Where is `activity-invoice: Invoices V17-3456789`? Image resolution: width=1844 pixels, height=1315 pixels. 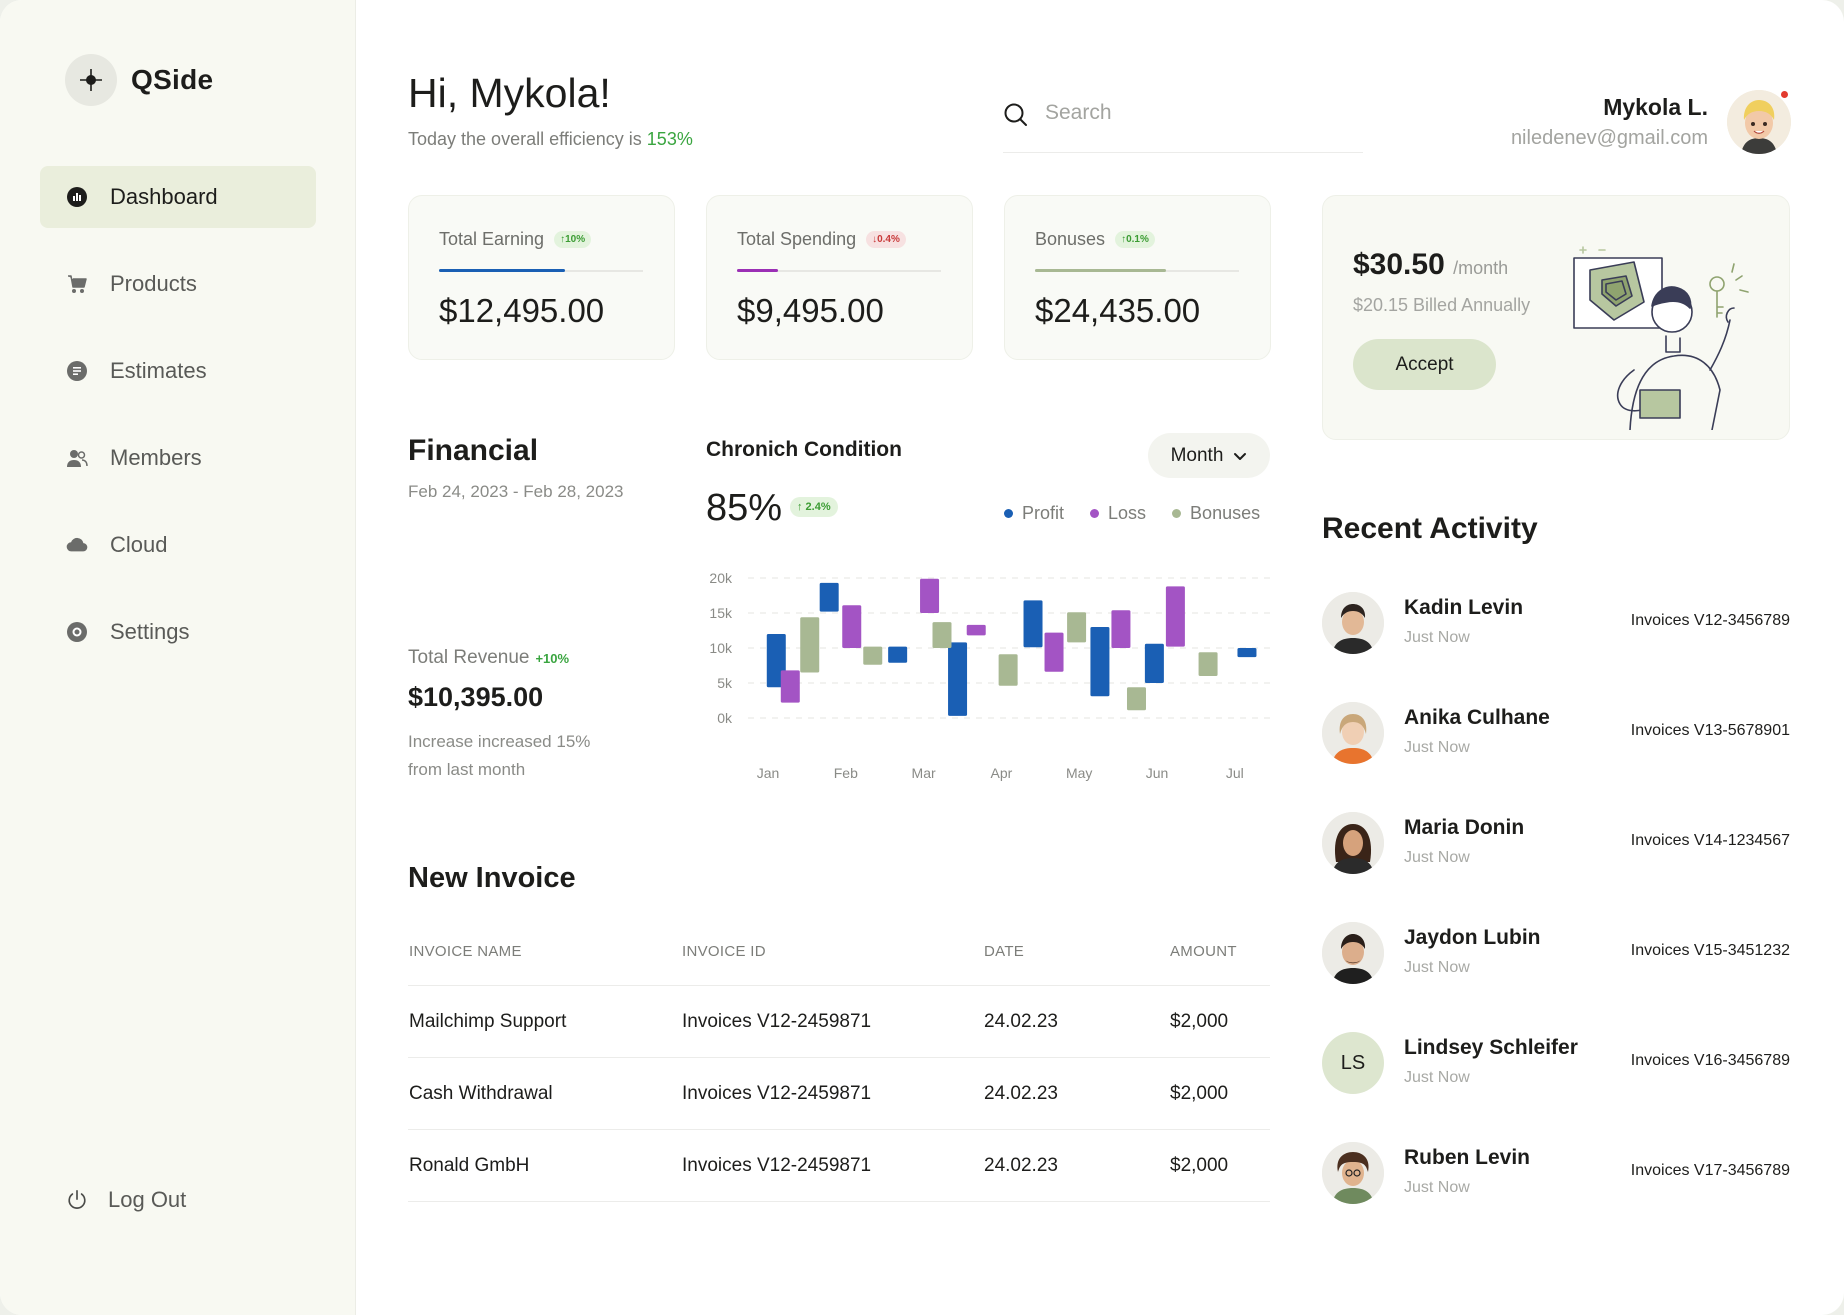
activity-invoice: Invoices V17-3456789 is located at coordinates (1710, 1171).